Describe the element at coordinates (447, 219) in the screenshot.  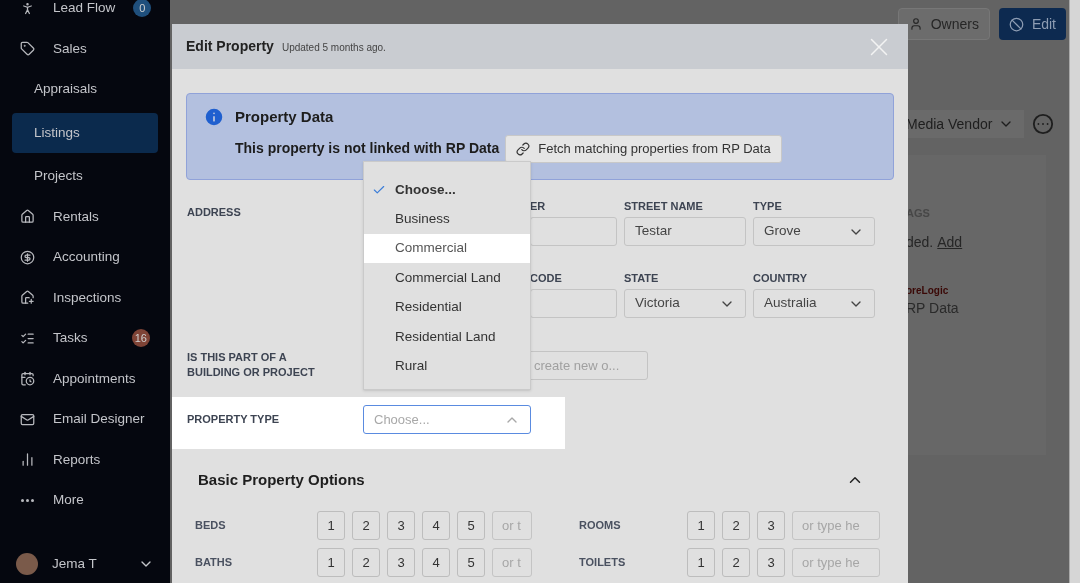
I see `dropdown-option: Business` at that location.